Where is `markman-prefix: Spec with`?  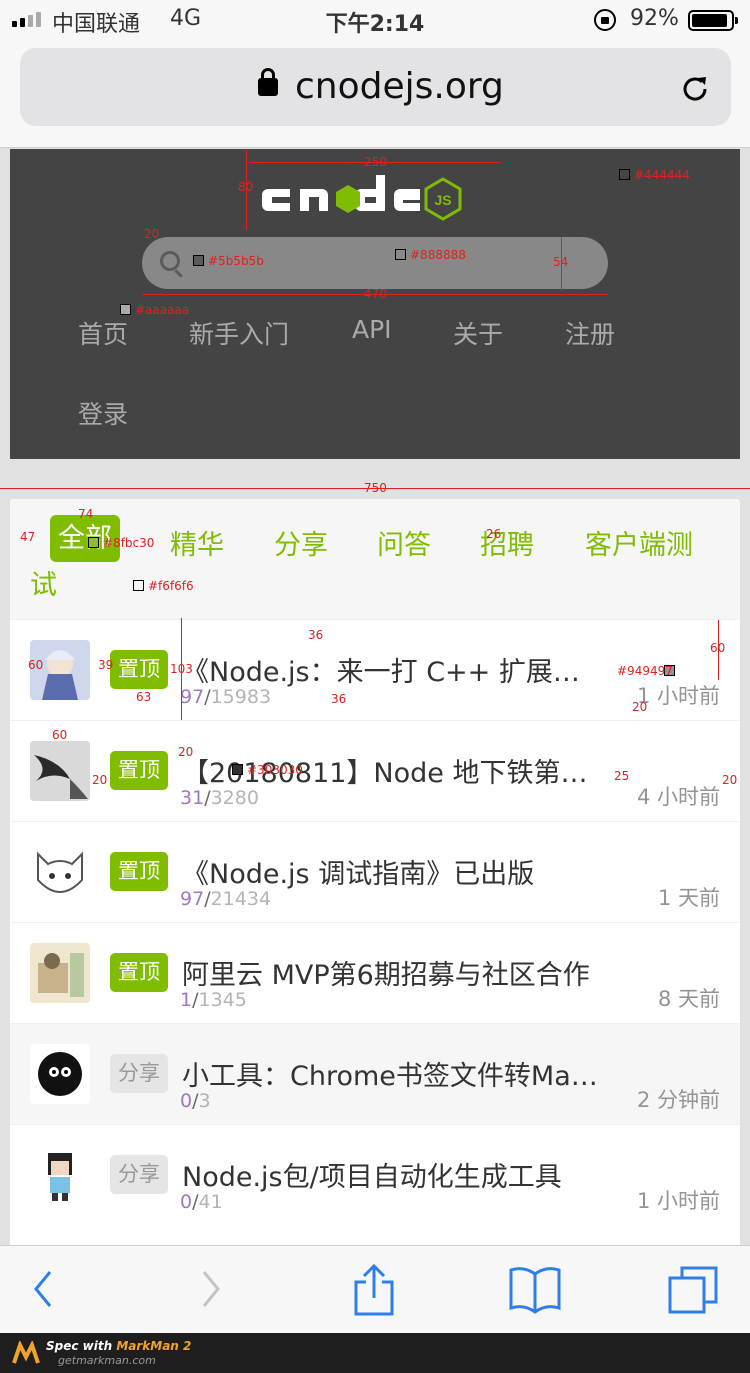 markman-prefix: Spec with is located at coordinates (79, 1346).